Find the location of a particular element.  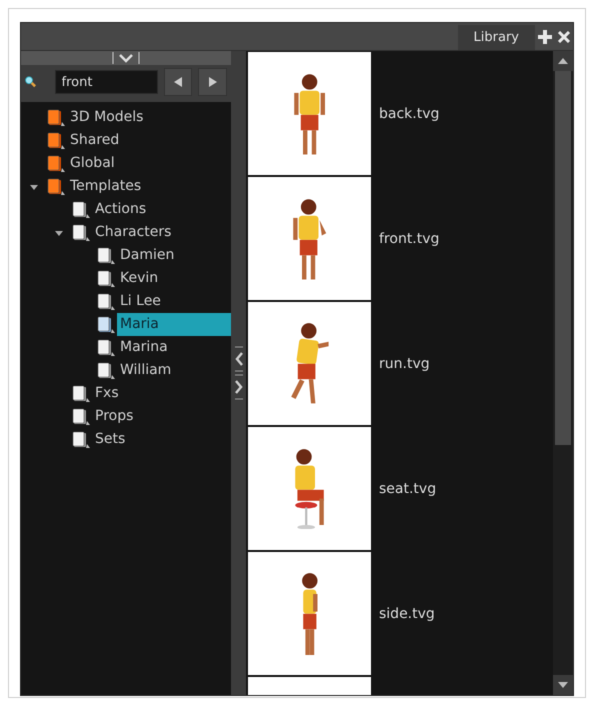

scroll-down-button is located at coordinates (563, 685).